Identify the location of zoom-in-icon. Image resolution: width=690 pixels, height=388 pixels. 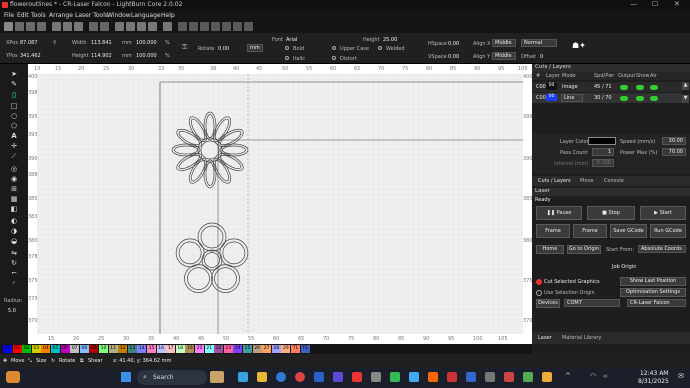
(130, 26).